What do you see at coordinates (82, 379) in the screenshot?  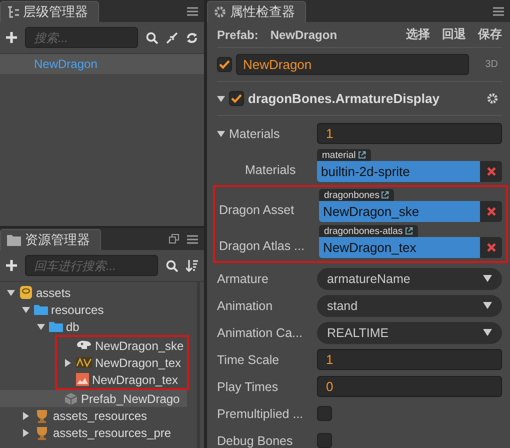 I see `image-icon` at bounding box center [82, 379].